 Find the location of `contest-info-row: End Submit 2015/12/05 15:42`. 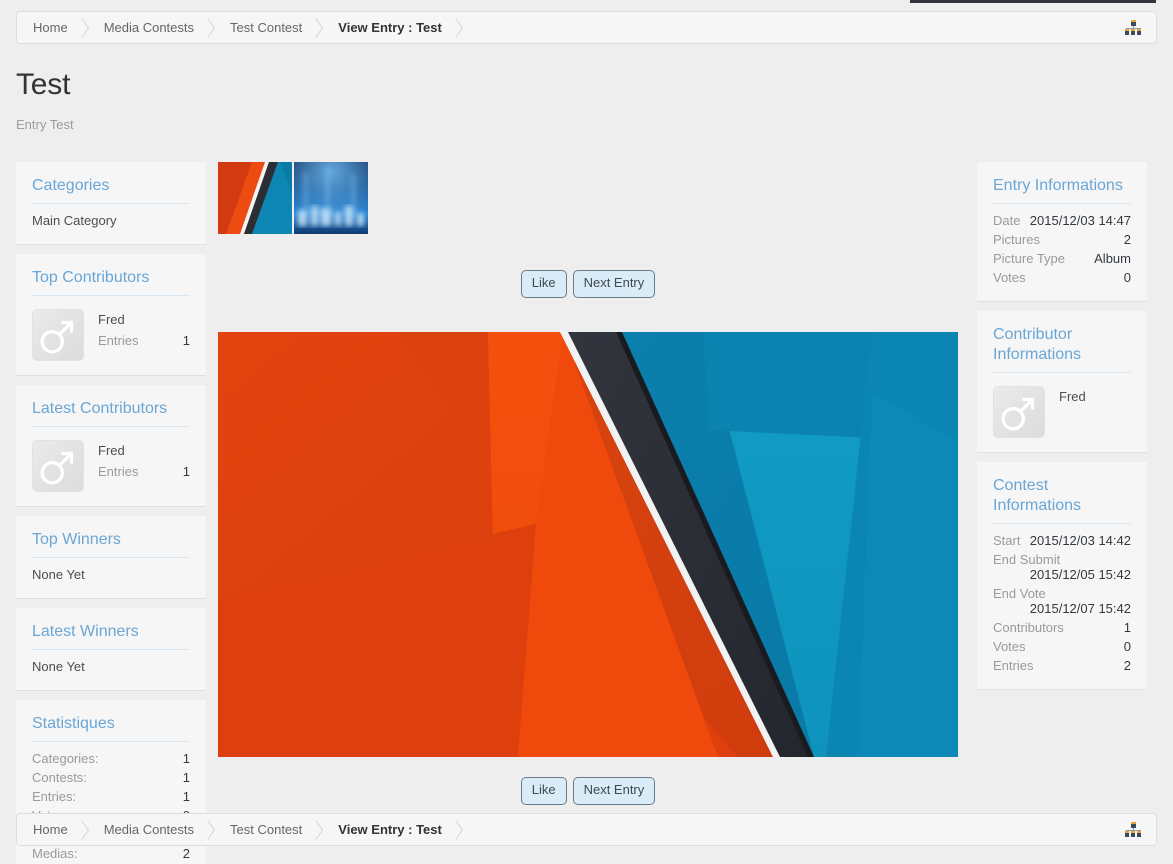

contest-info-row: End Submit 2015/12/05 15:42 is located at coordinates (1062, 567).